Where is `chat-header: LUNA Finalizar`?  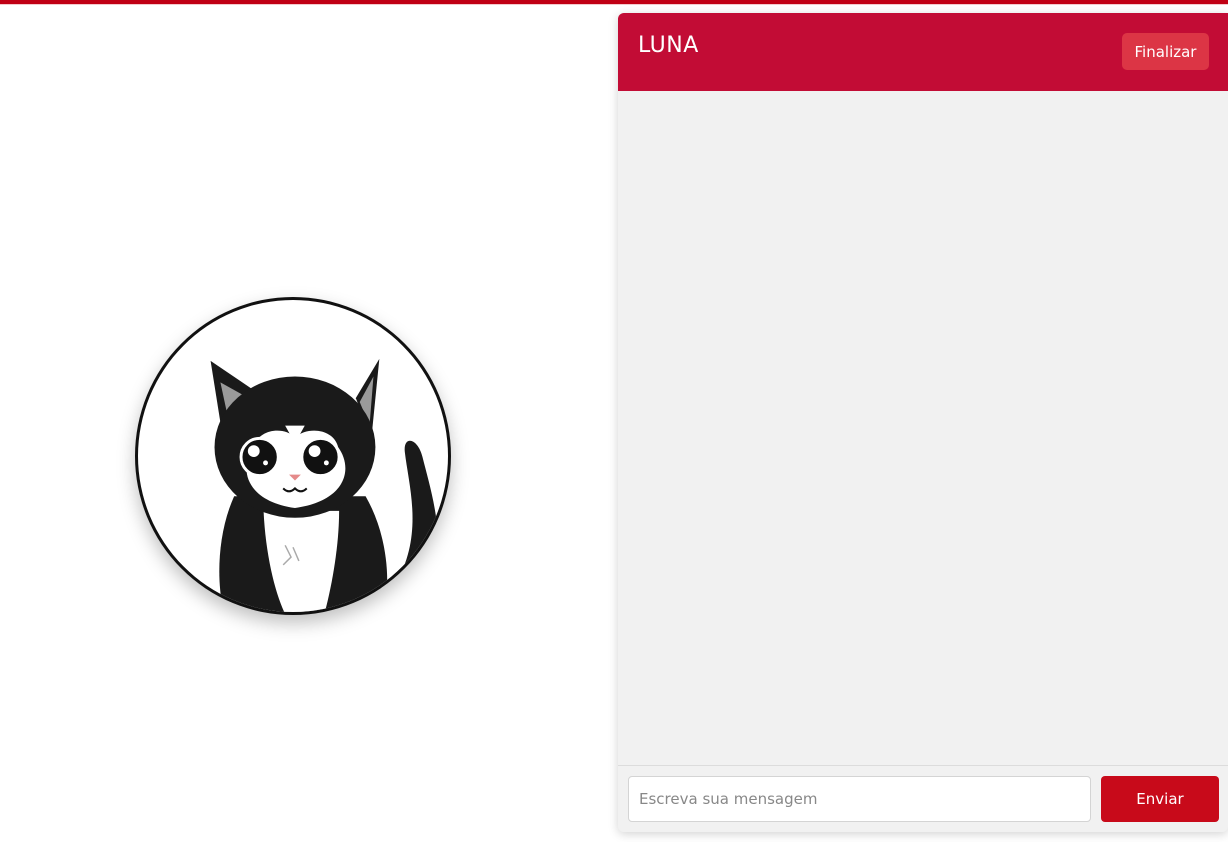 chat-header: LUNA Finalizar is located at coordinates (923, 52).